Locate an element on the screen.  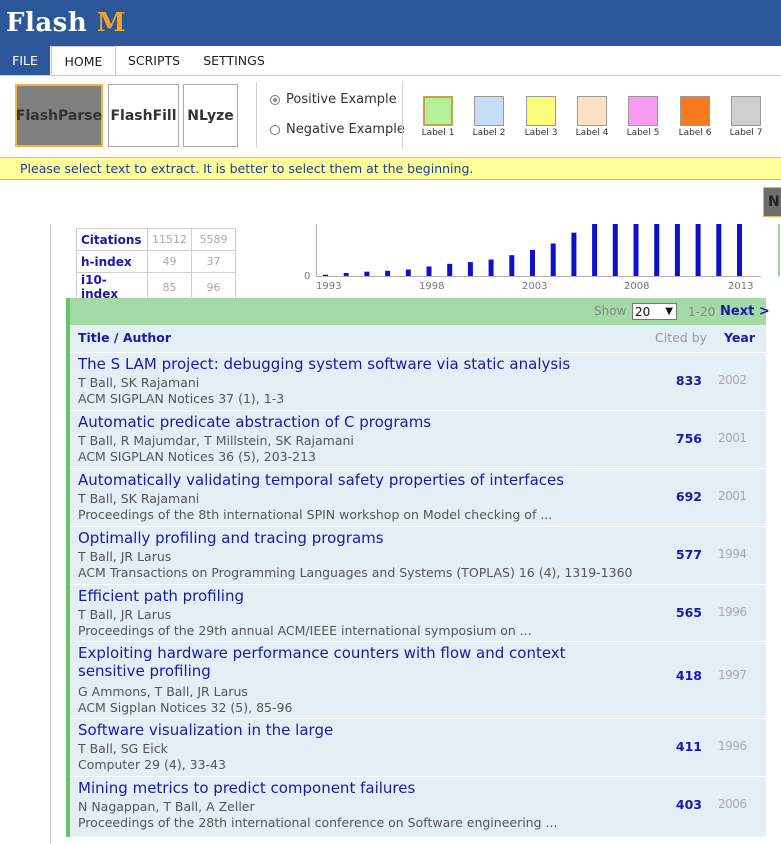
label-swatch-caption: Label 7 is located at coordinates (746, 133).